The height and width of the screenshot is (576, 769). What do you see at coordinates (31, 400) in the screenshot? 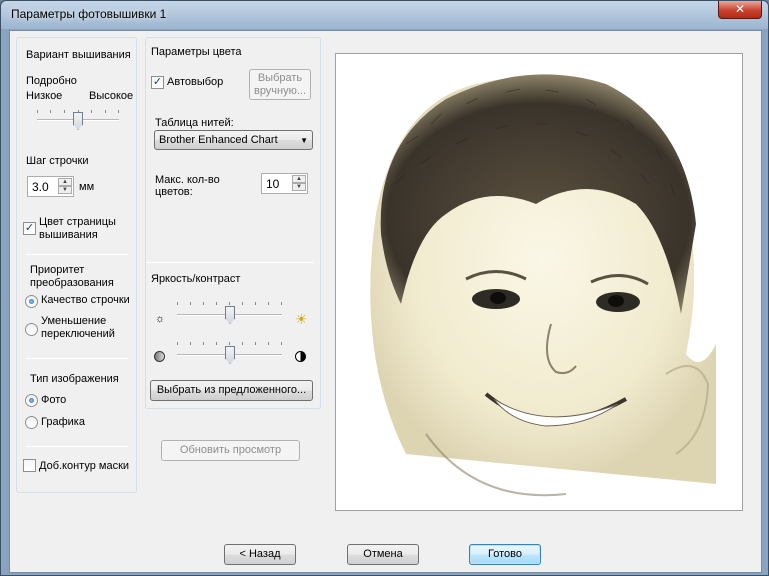
I see `image-type-radio-photo` at bounding box center [31, 400].